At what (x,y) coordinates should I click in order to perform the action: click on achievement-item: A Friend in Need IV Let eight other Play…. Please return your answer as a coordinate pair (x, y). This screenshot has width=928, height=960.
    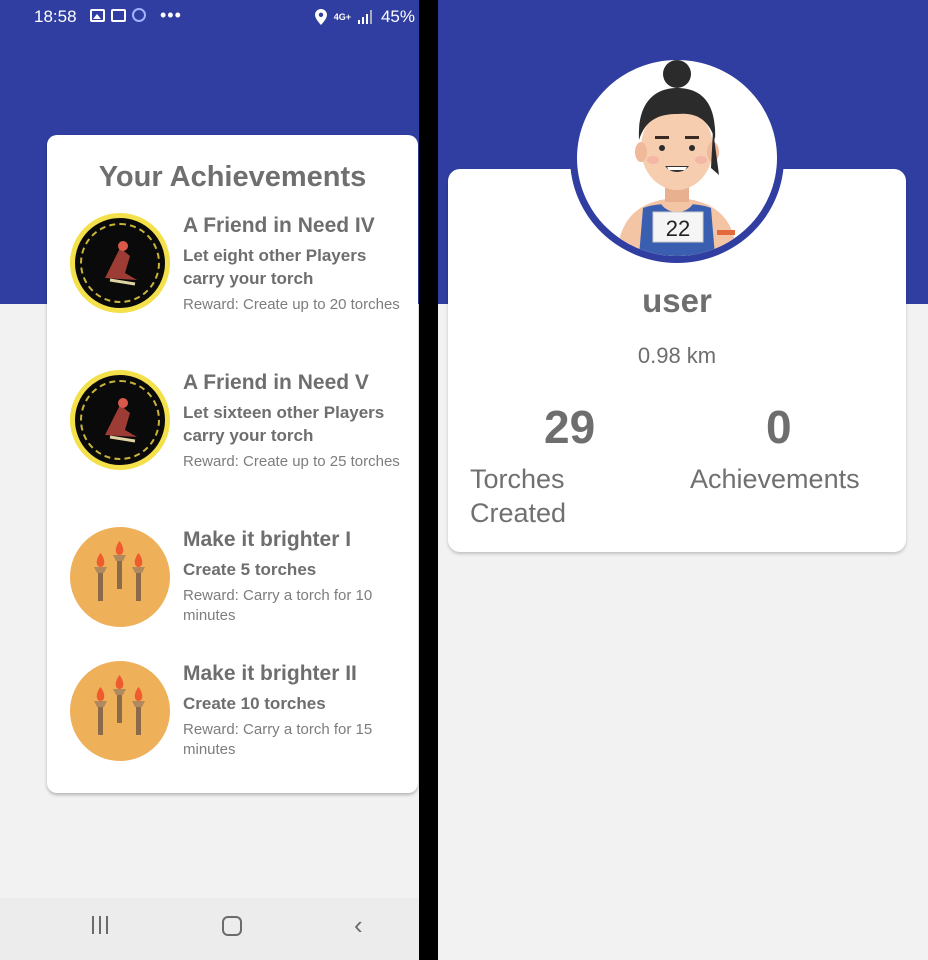
    Looking at the image, I should click on (240, 283).